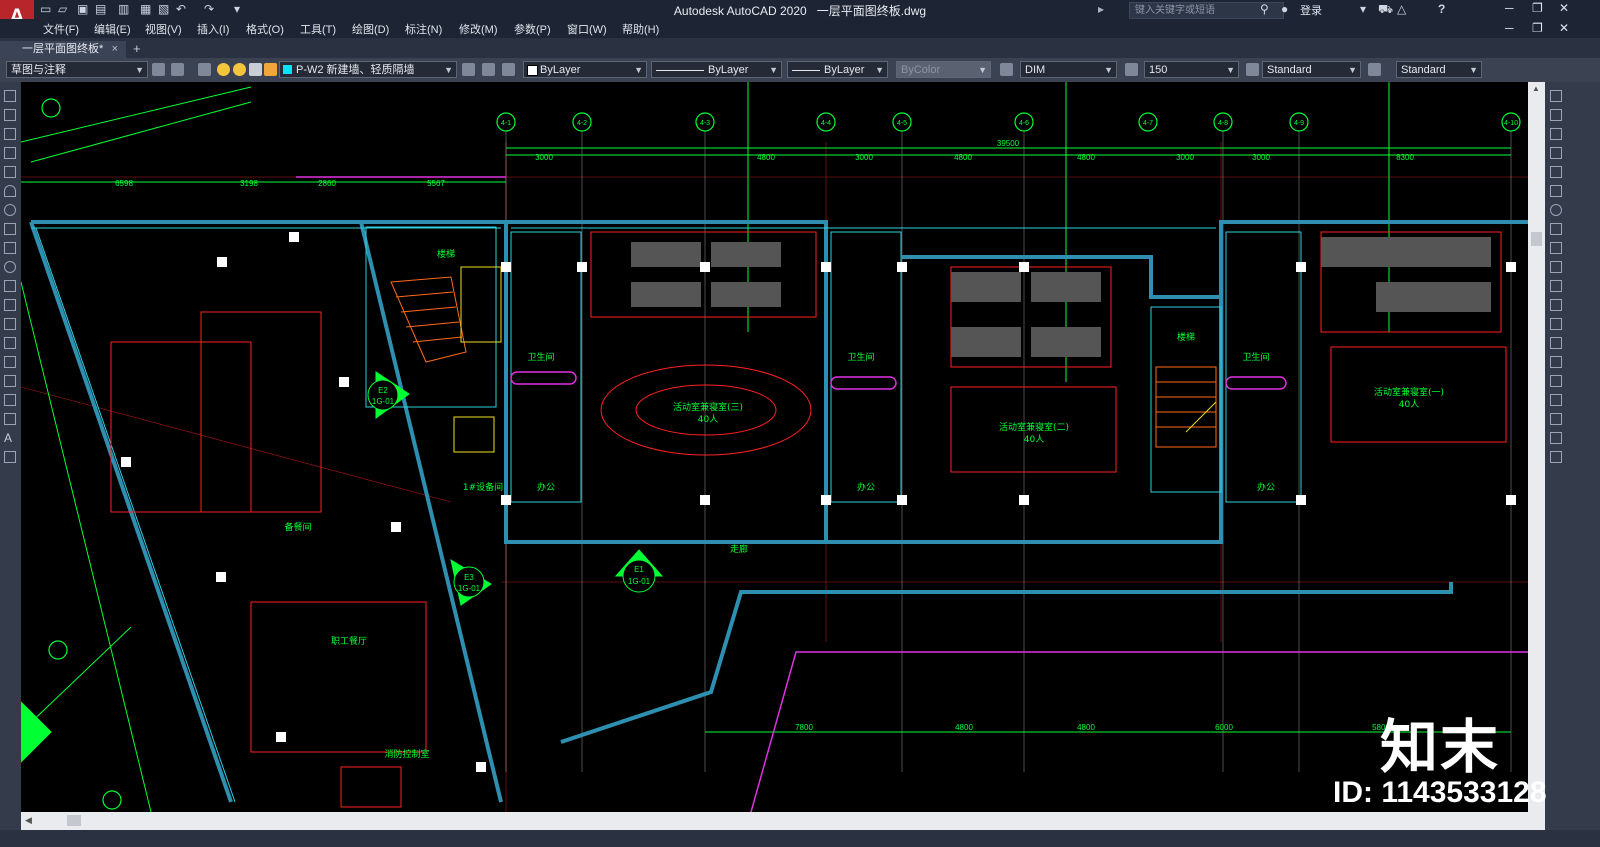  What do you see at coordinates (1252, 69) in the screenshot?
I see `table-style-icon` at bounding box center [1252, 69].